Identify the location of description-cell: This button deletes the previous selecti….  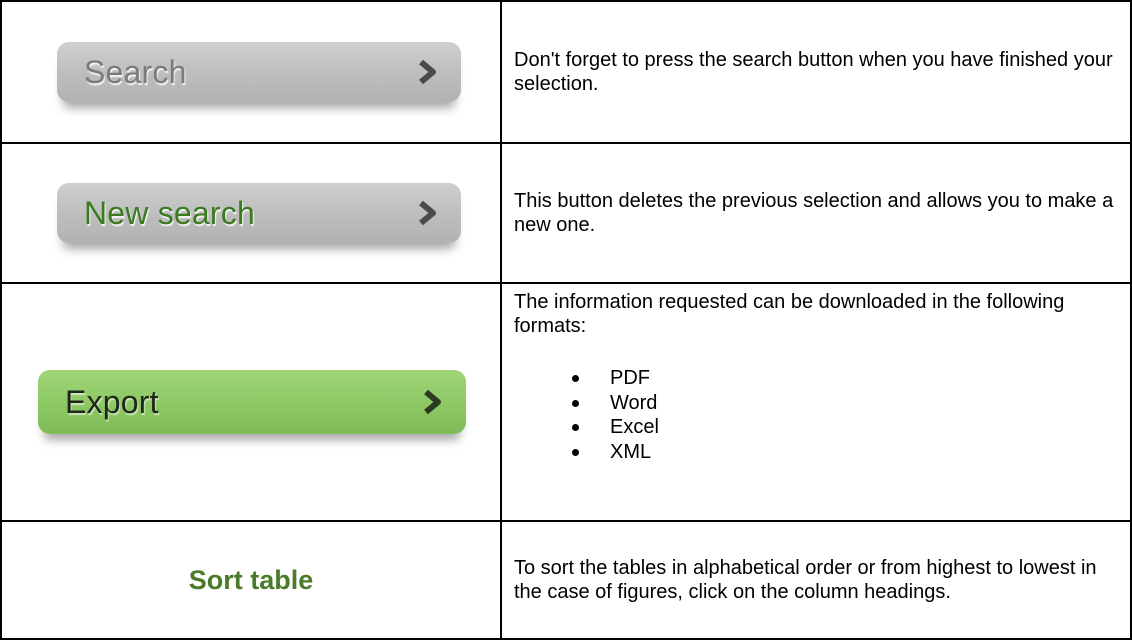
(816, 213).